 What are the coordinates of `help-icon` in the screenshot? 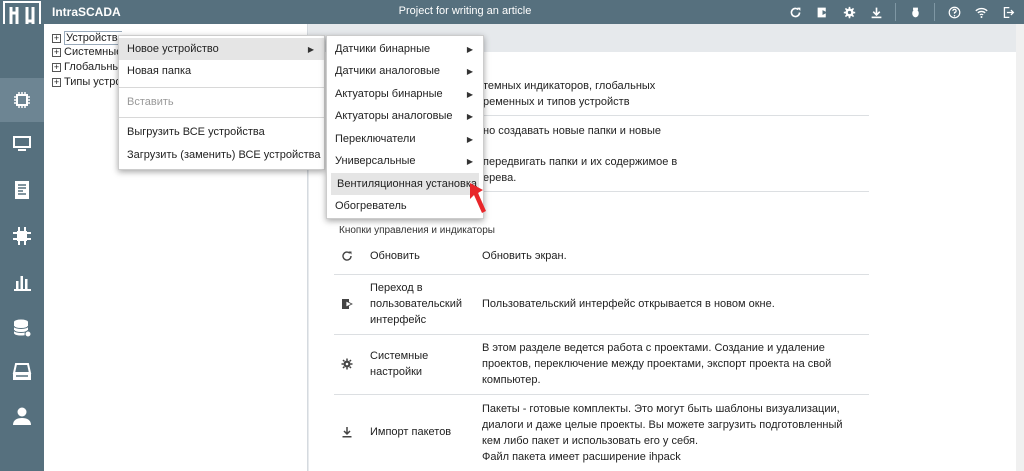 It's located at (954, 12).